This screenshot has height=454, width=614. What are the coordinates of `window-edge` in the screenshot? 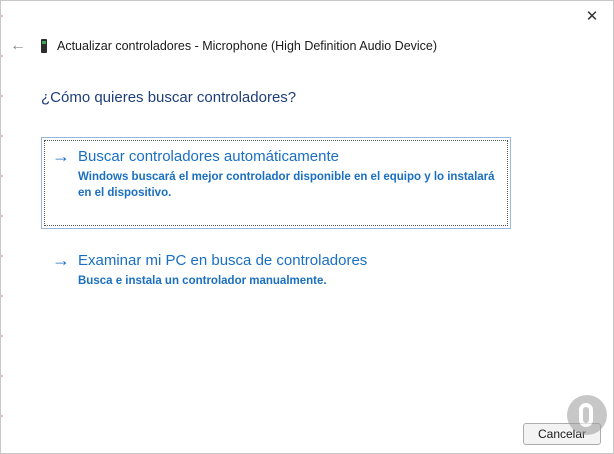 It's located at (2, 227).